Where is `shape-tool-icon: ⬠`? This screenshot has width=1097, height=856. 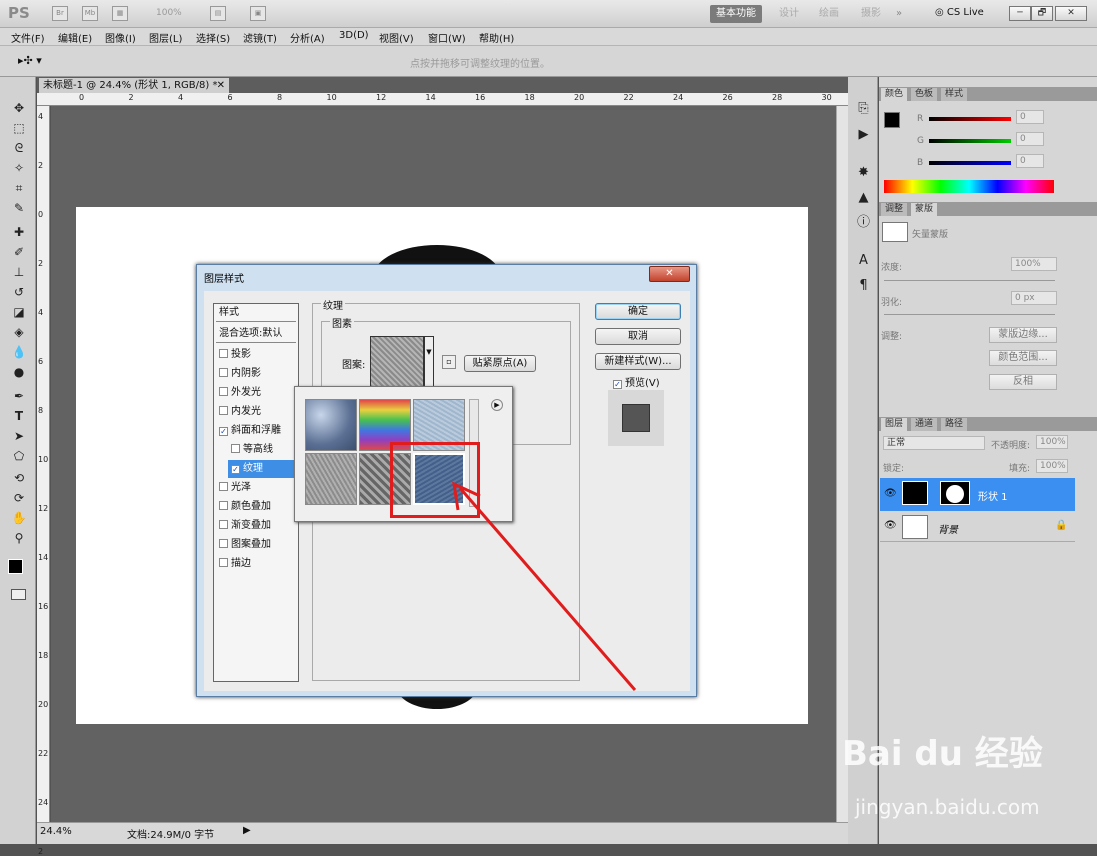 shape-tool-icon: ⬠ is located at coordinates (19, 456).